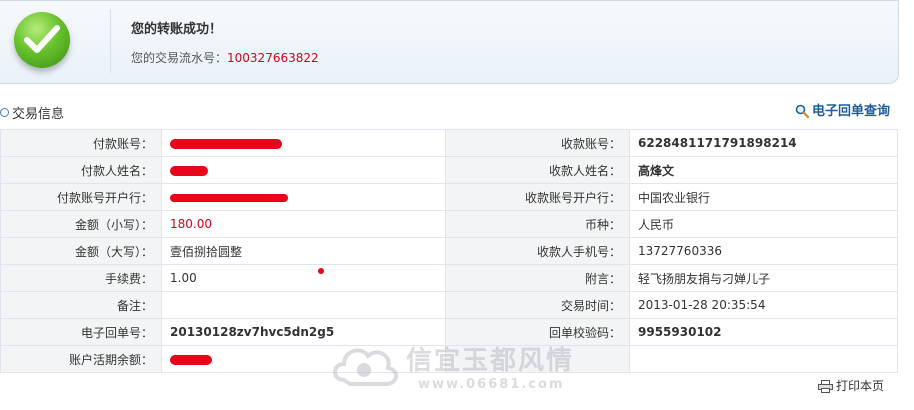  Describe the element at coordinates (179, 58) in the screenshot. I see `serial-label: 您的交易流水号：` at that location.